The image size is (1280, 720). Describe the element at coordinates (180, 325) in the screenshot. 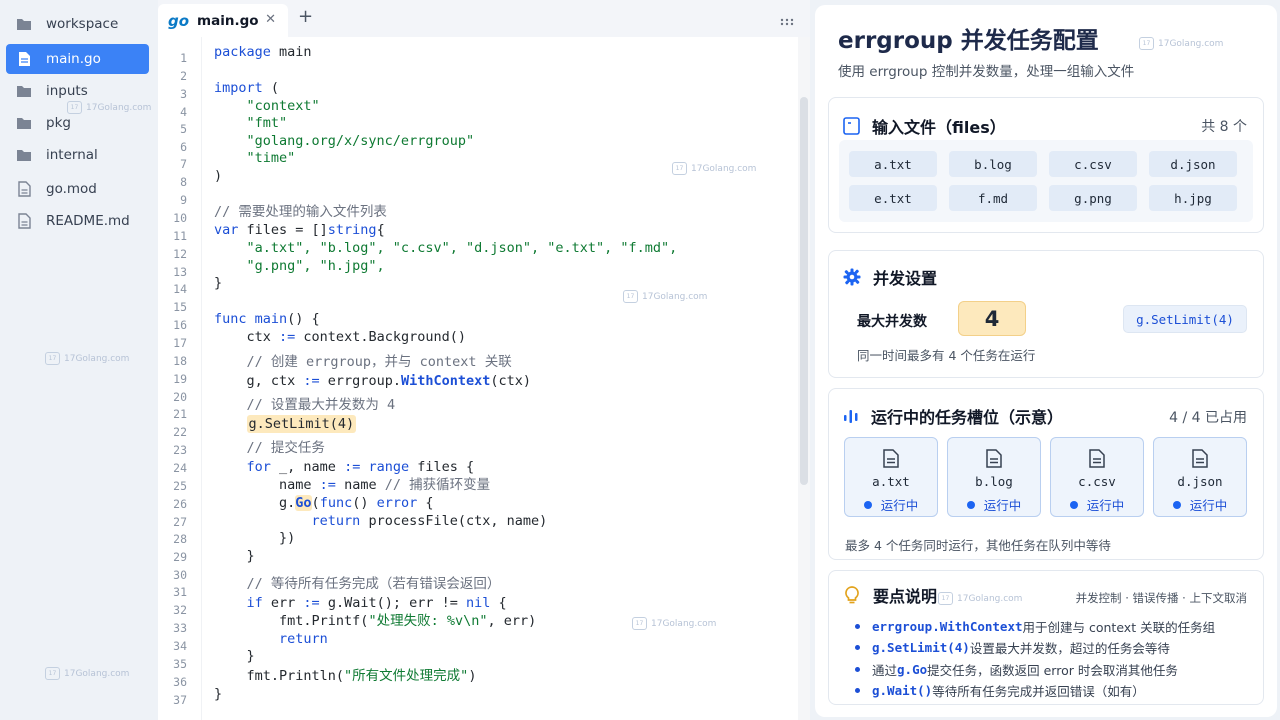

I see `line-number: 16` at that location.